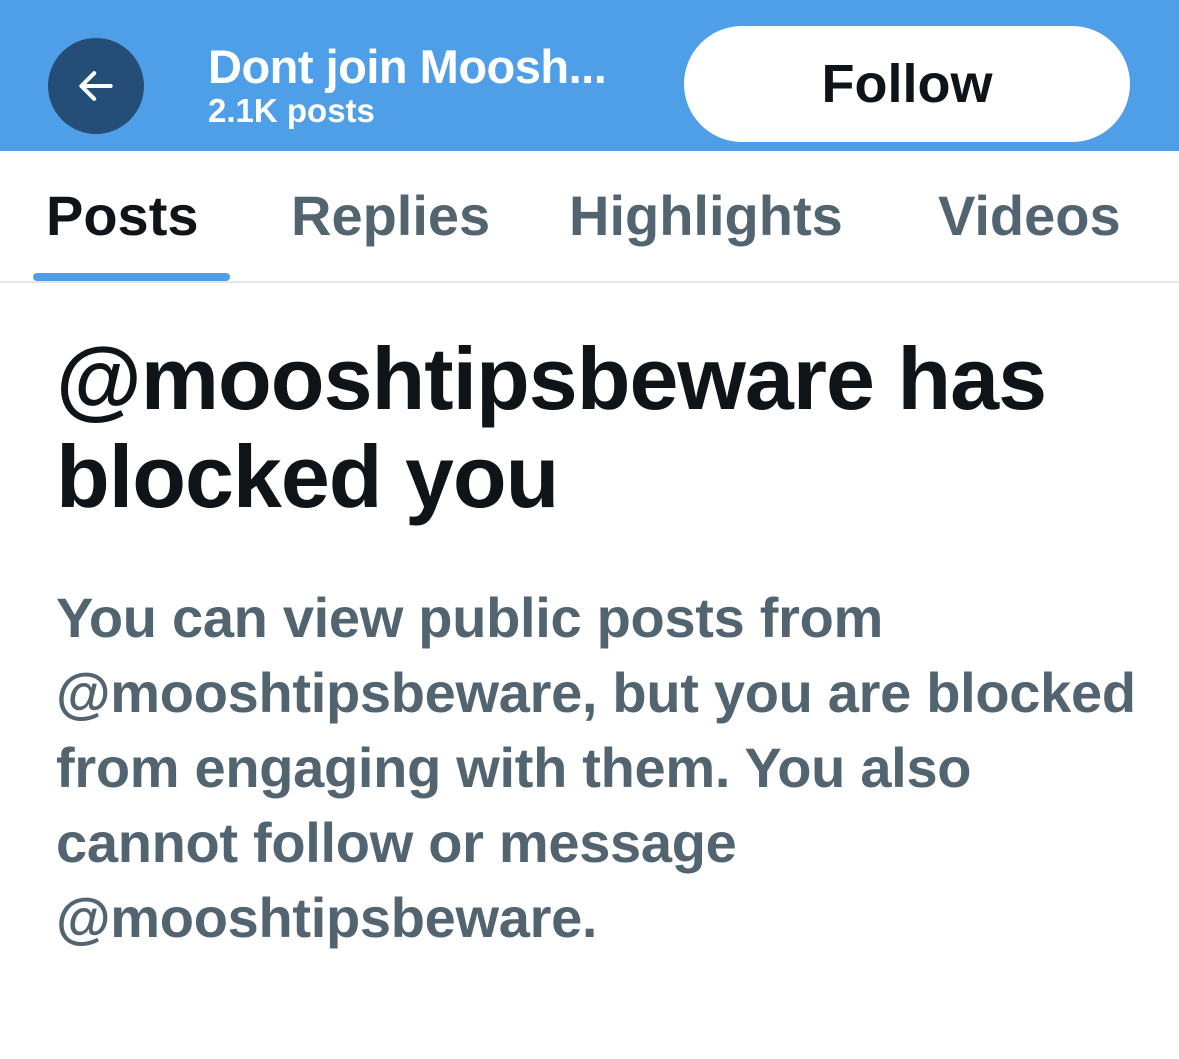 The image size is (1179, 1059). I want to click on tab-videos: Videos, so click(1029, 216).